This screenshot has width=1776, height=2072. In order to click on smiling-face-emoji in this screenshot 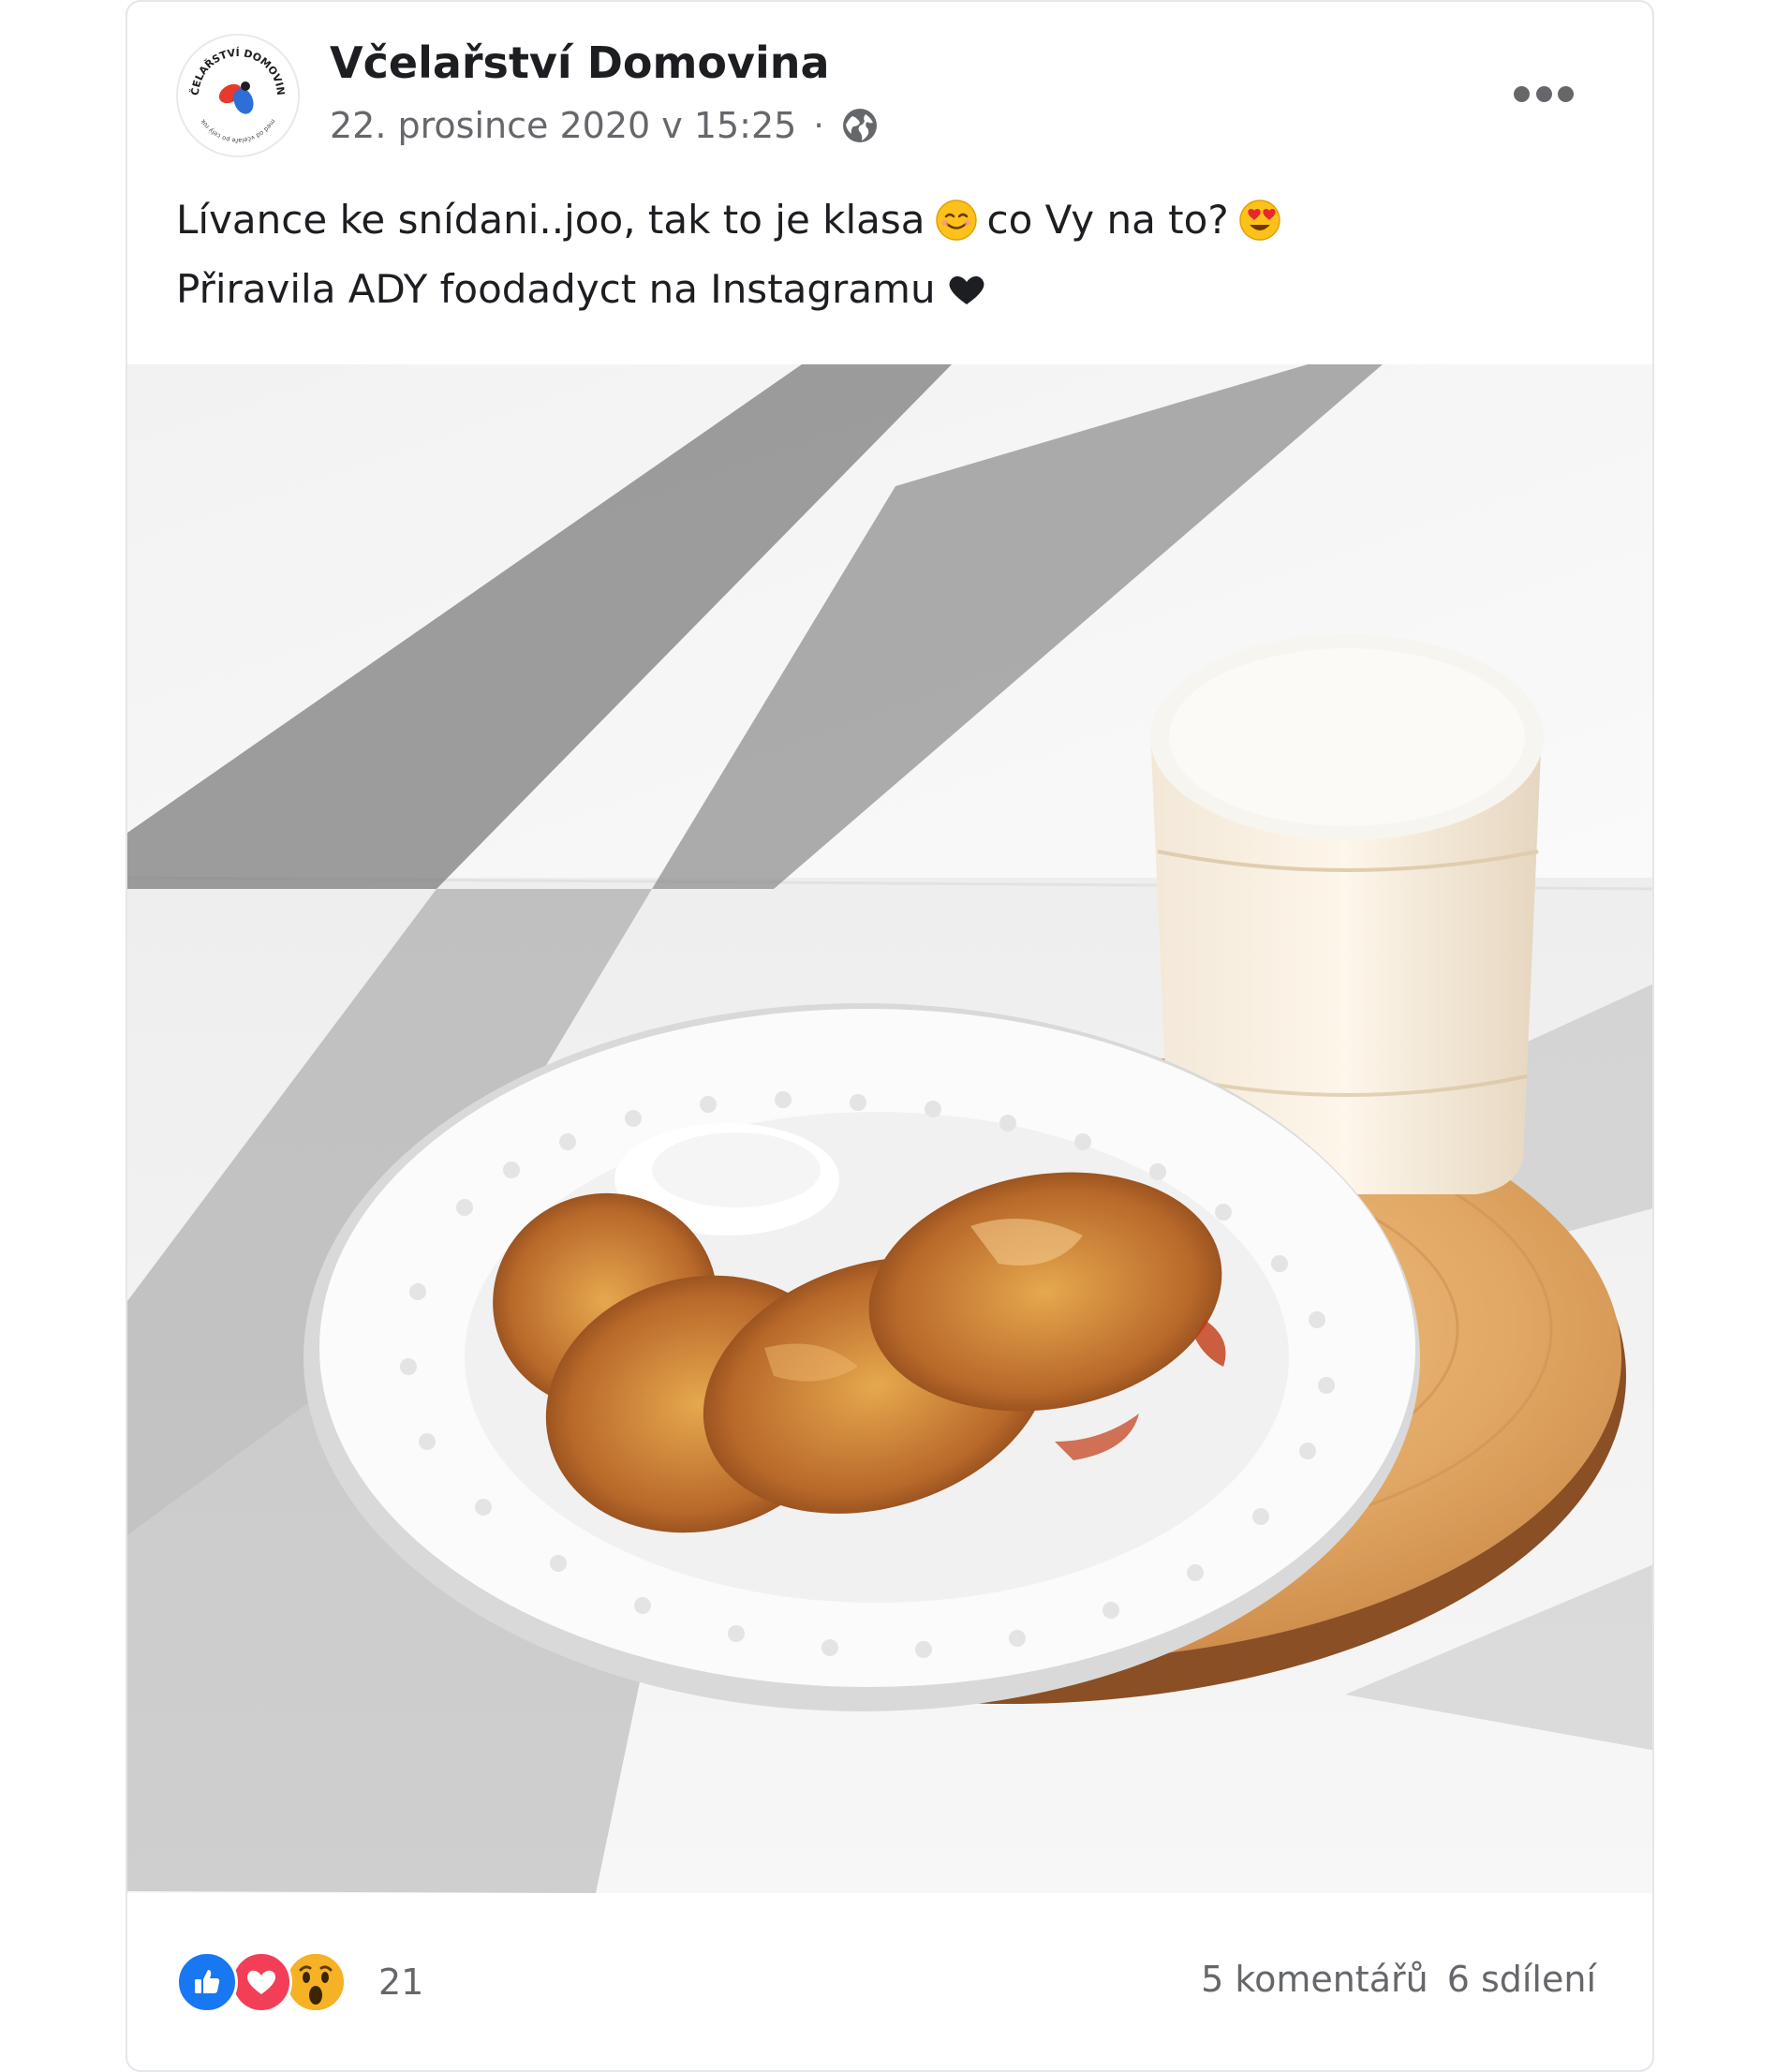, I will do `click(956, 220)`.